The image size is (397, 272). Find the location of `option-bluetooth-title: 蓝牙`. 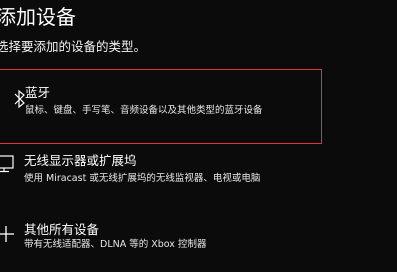

option-bluetooth-title: 蓝牙 is located at coordinates (38, 92).